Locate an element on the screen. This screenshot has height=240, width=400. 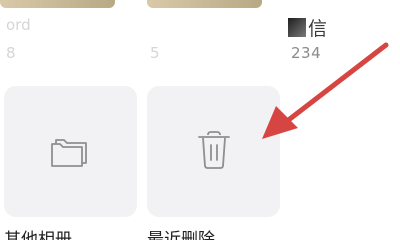
album-name-1: ord is located at coordinates (18, 25).